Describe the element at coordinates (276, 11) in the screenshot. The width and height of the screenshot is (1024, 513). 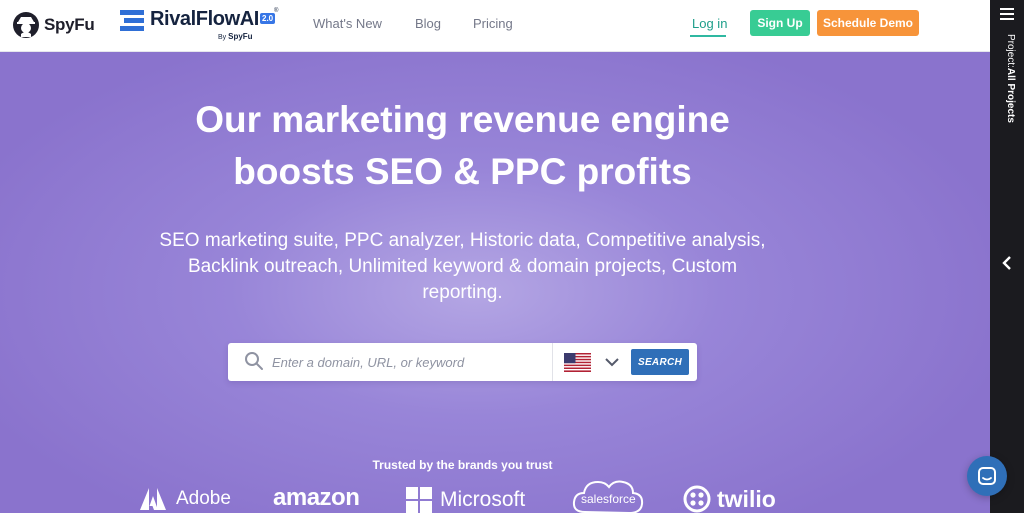
I see `registered-mark: ®` at that location.